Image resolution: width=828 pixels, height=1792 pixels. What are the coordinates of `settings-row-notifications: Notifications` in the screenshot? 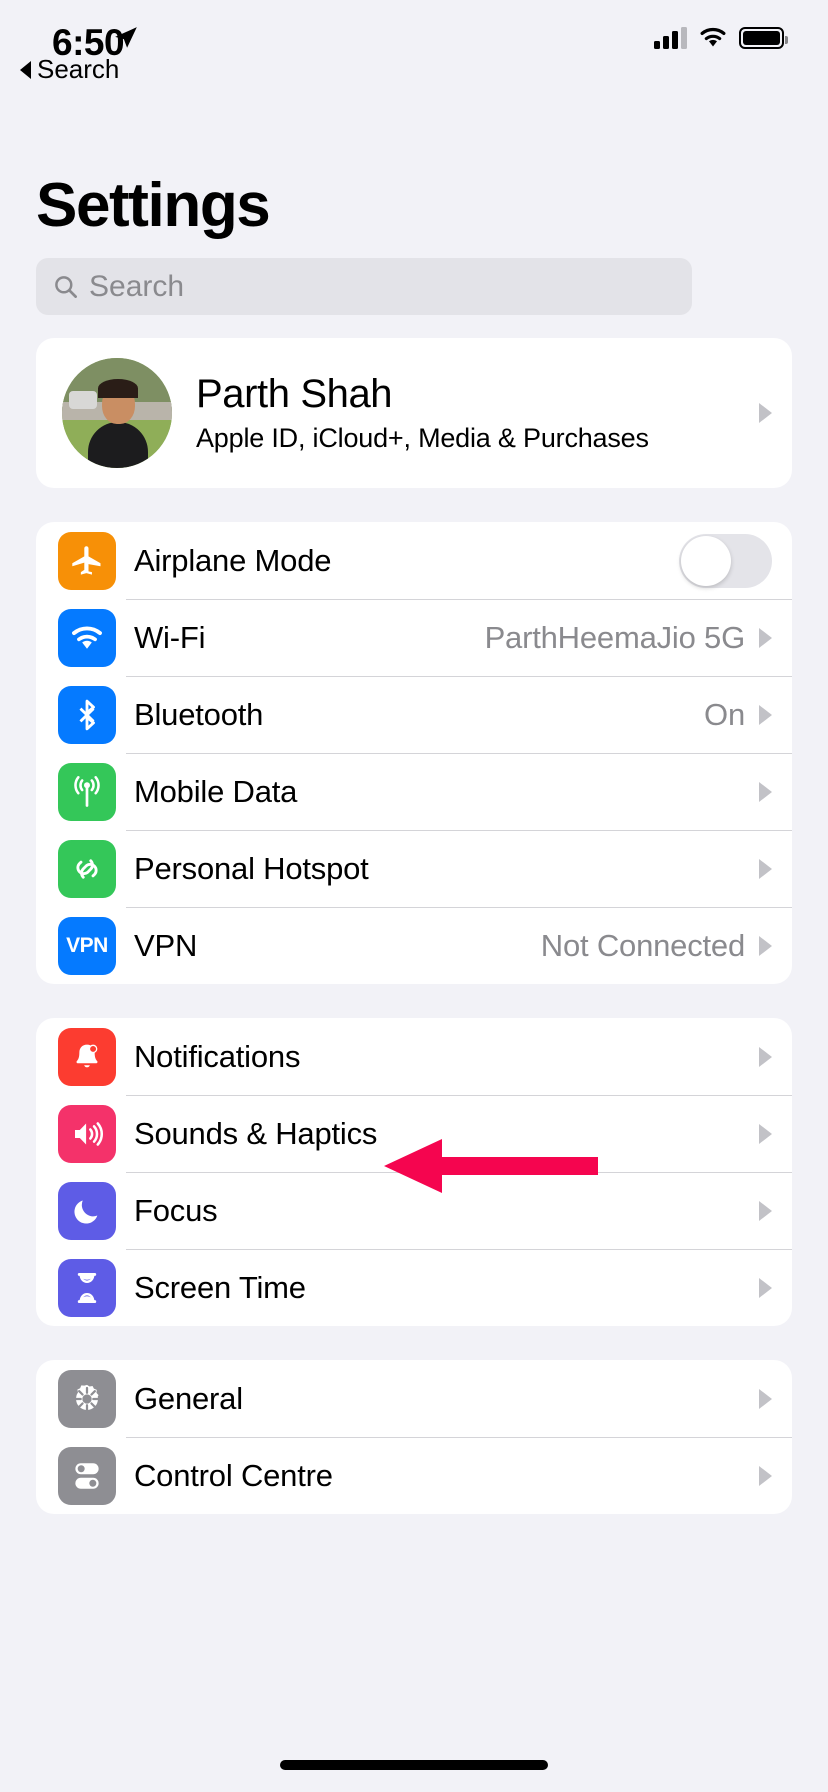 It's located at (414, 1056).